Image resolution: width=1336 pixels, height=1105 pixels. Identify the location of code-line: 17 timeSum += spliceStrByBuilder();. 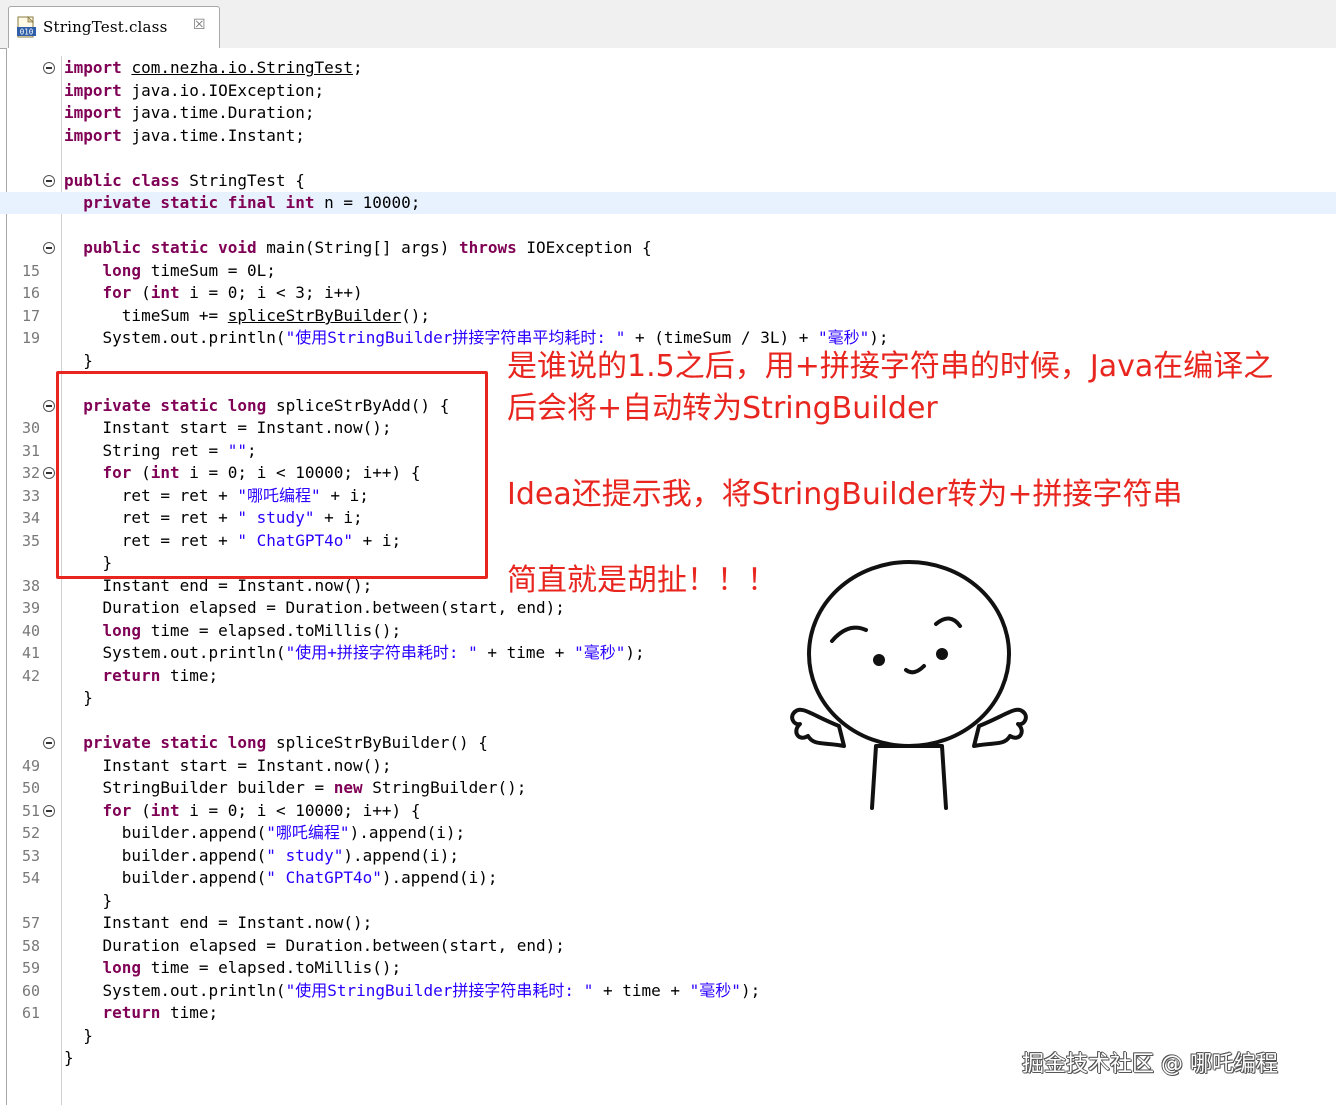
(668, 316).